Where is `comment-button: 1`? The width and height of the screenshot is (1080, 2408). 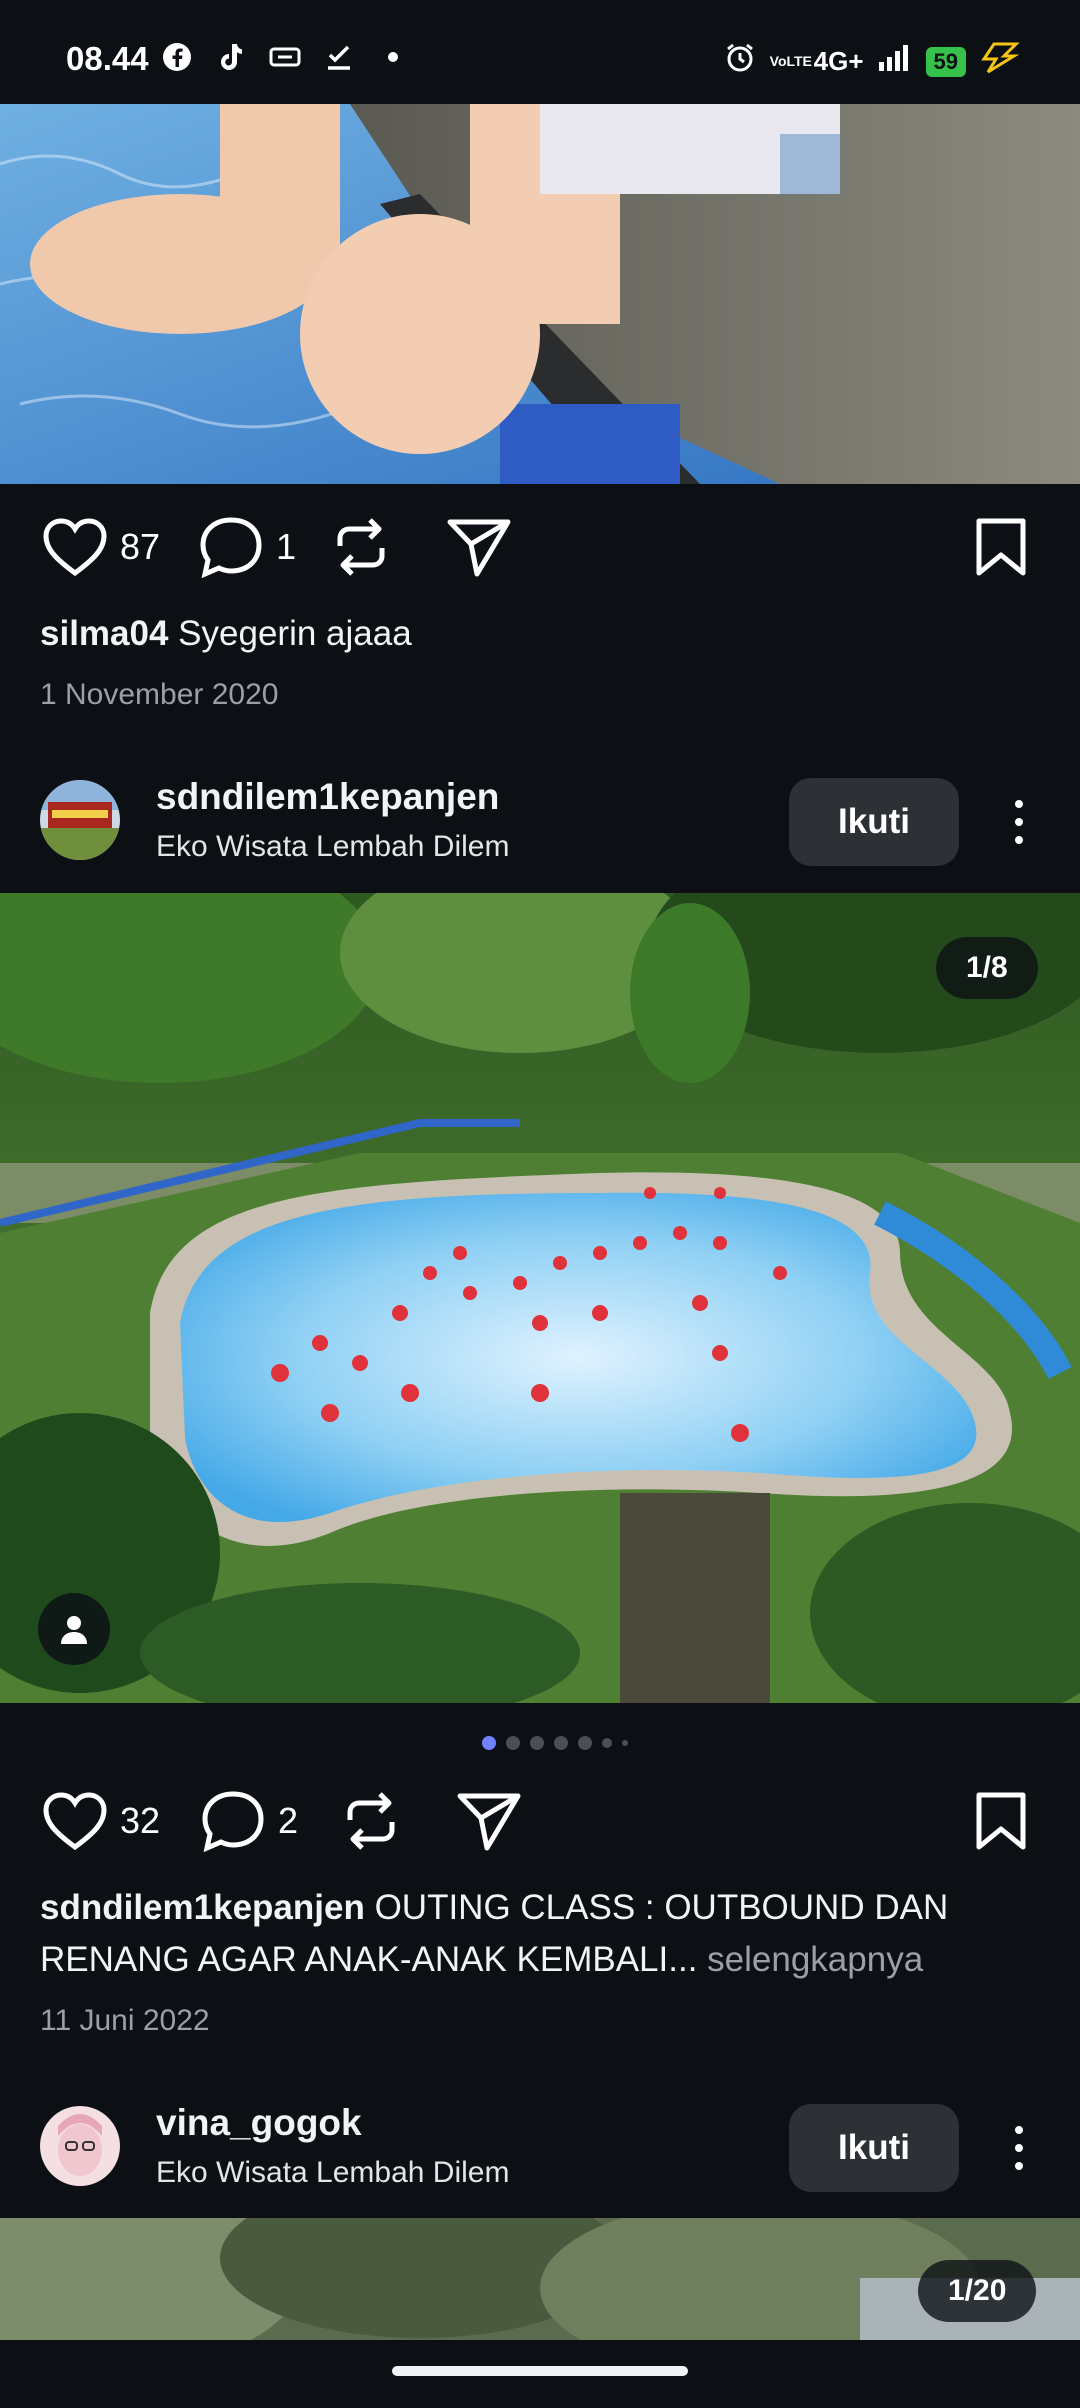 comment-button: 1 is located at coordinates (247, 547).